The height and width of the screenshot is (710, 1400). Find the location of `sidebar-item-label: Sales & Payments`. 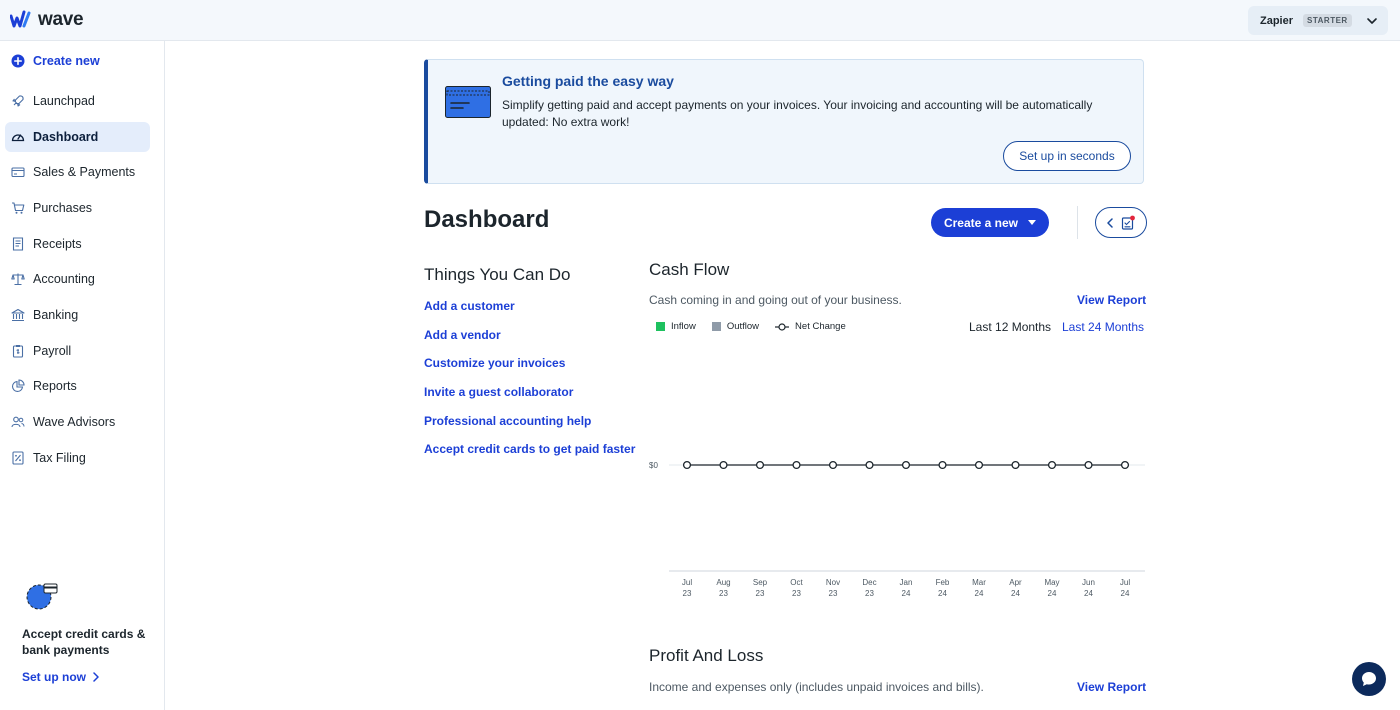

sidebar-item-label: Sales & Payments is located at coordinates (84, 172).